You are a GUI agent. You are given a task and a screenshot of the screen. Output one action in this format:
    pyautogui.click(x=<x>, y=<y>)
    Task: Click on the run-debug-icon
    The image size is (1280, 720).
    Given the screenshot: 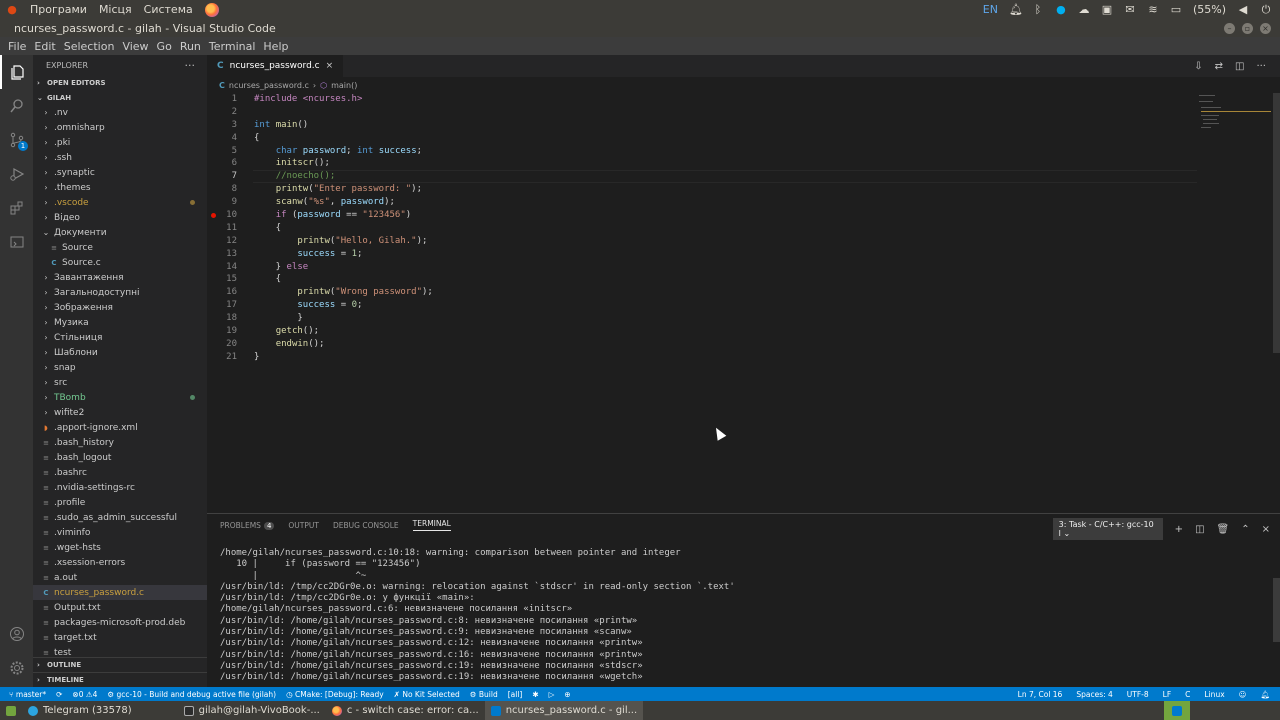 What is the action you would take?
    pyautogui.click(x=16, y=174)
    